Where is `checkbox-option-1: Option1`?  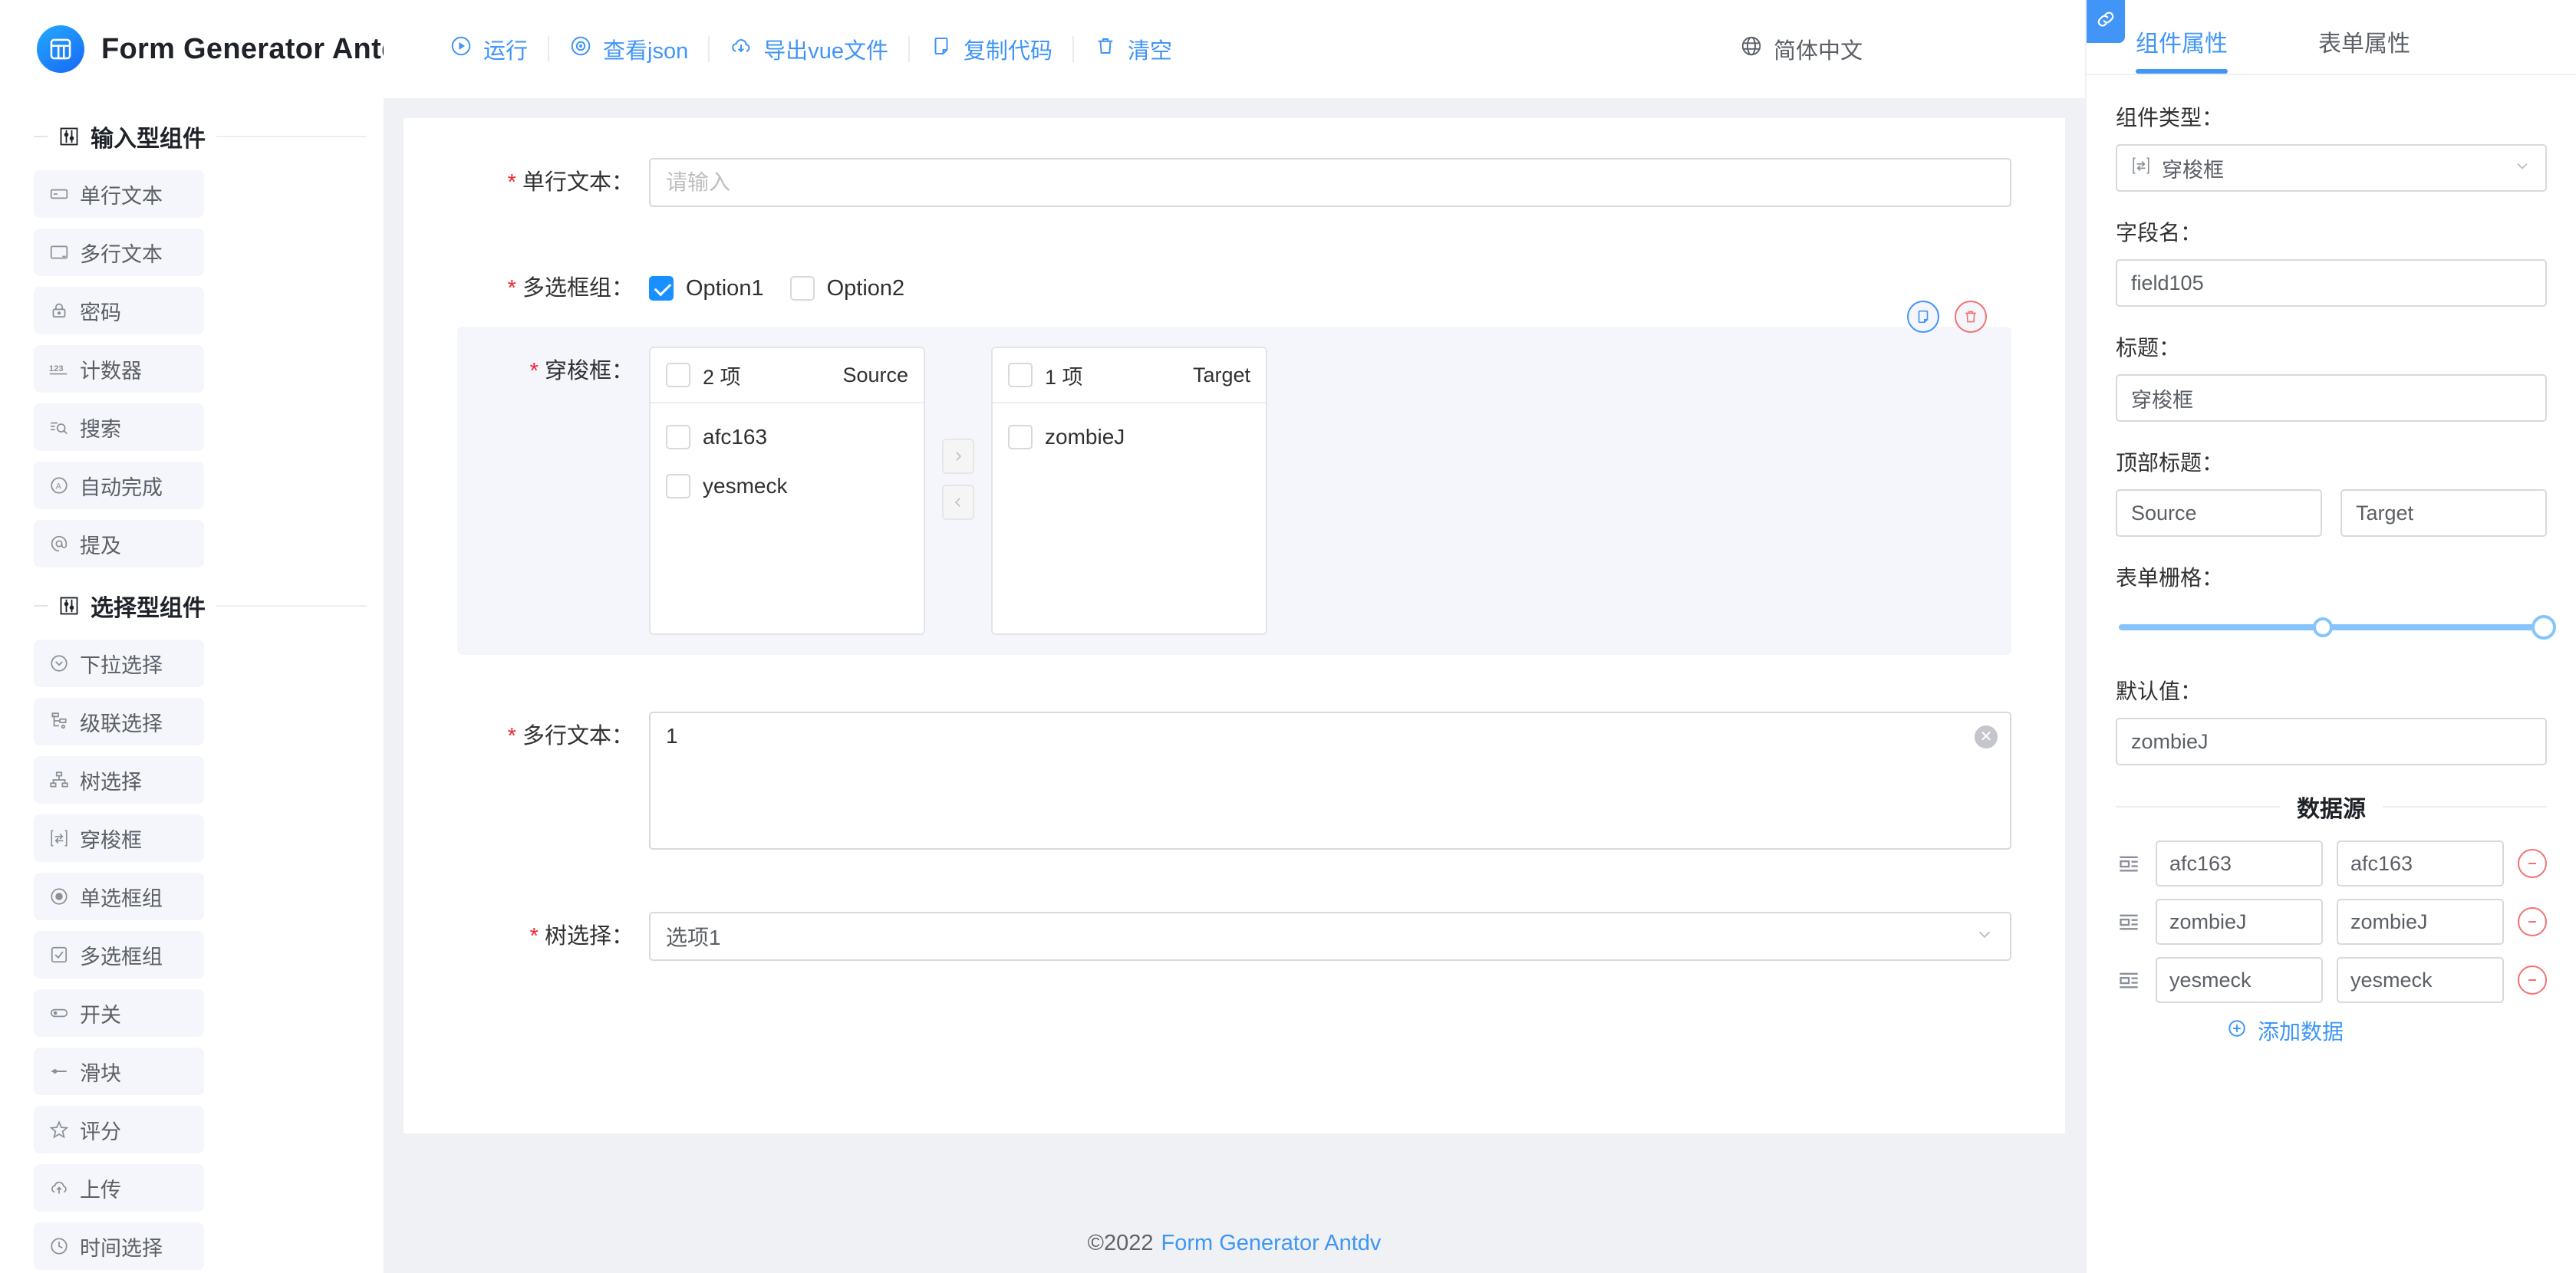 checkbox-option-1: Option1 is located at coordinates (706, 288).